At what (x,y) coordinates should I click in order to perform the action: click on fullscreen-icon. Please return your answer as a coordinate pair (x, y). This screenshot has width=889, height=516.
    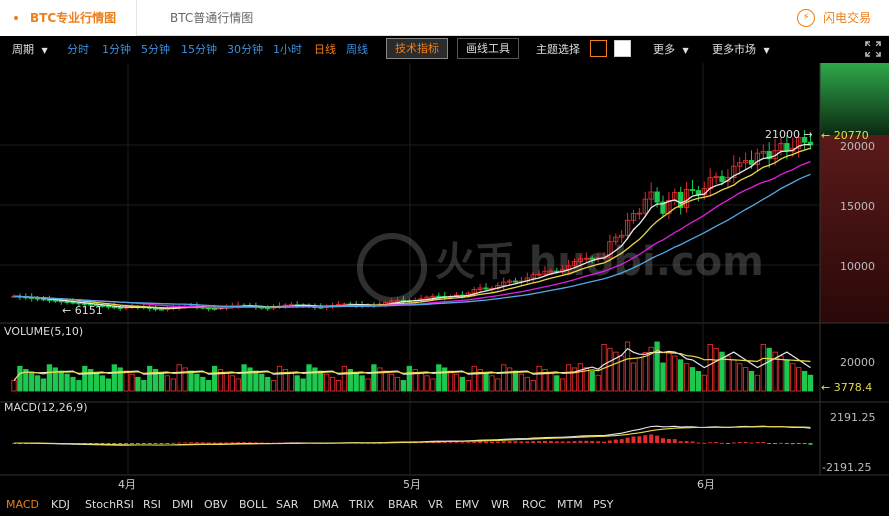
    Looking at the image, I should click on (873, 49).